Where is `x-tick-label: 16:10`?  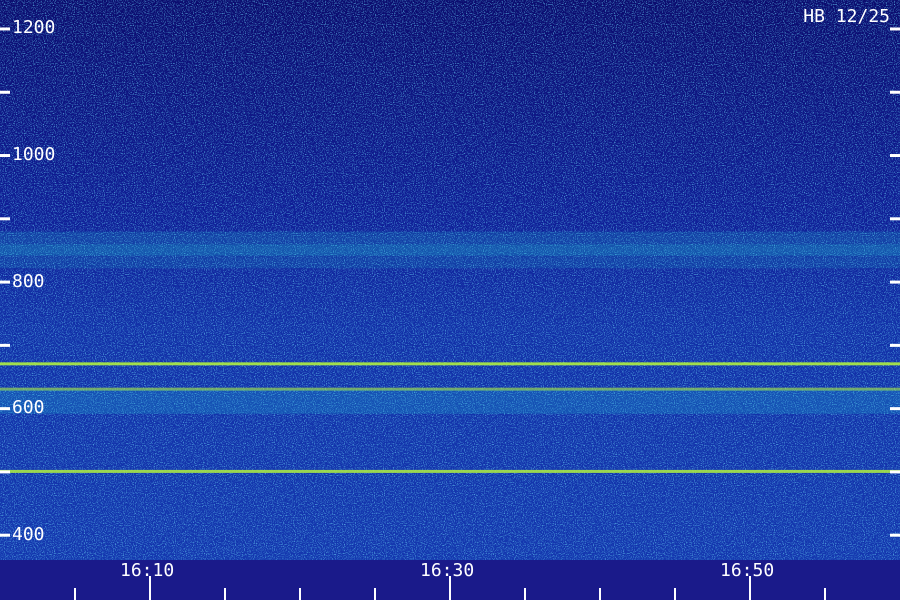
x-tick-label: 16:10 is located at coordinates (147, 570).